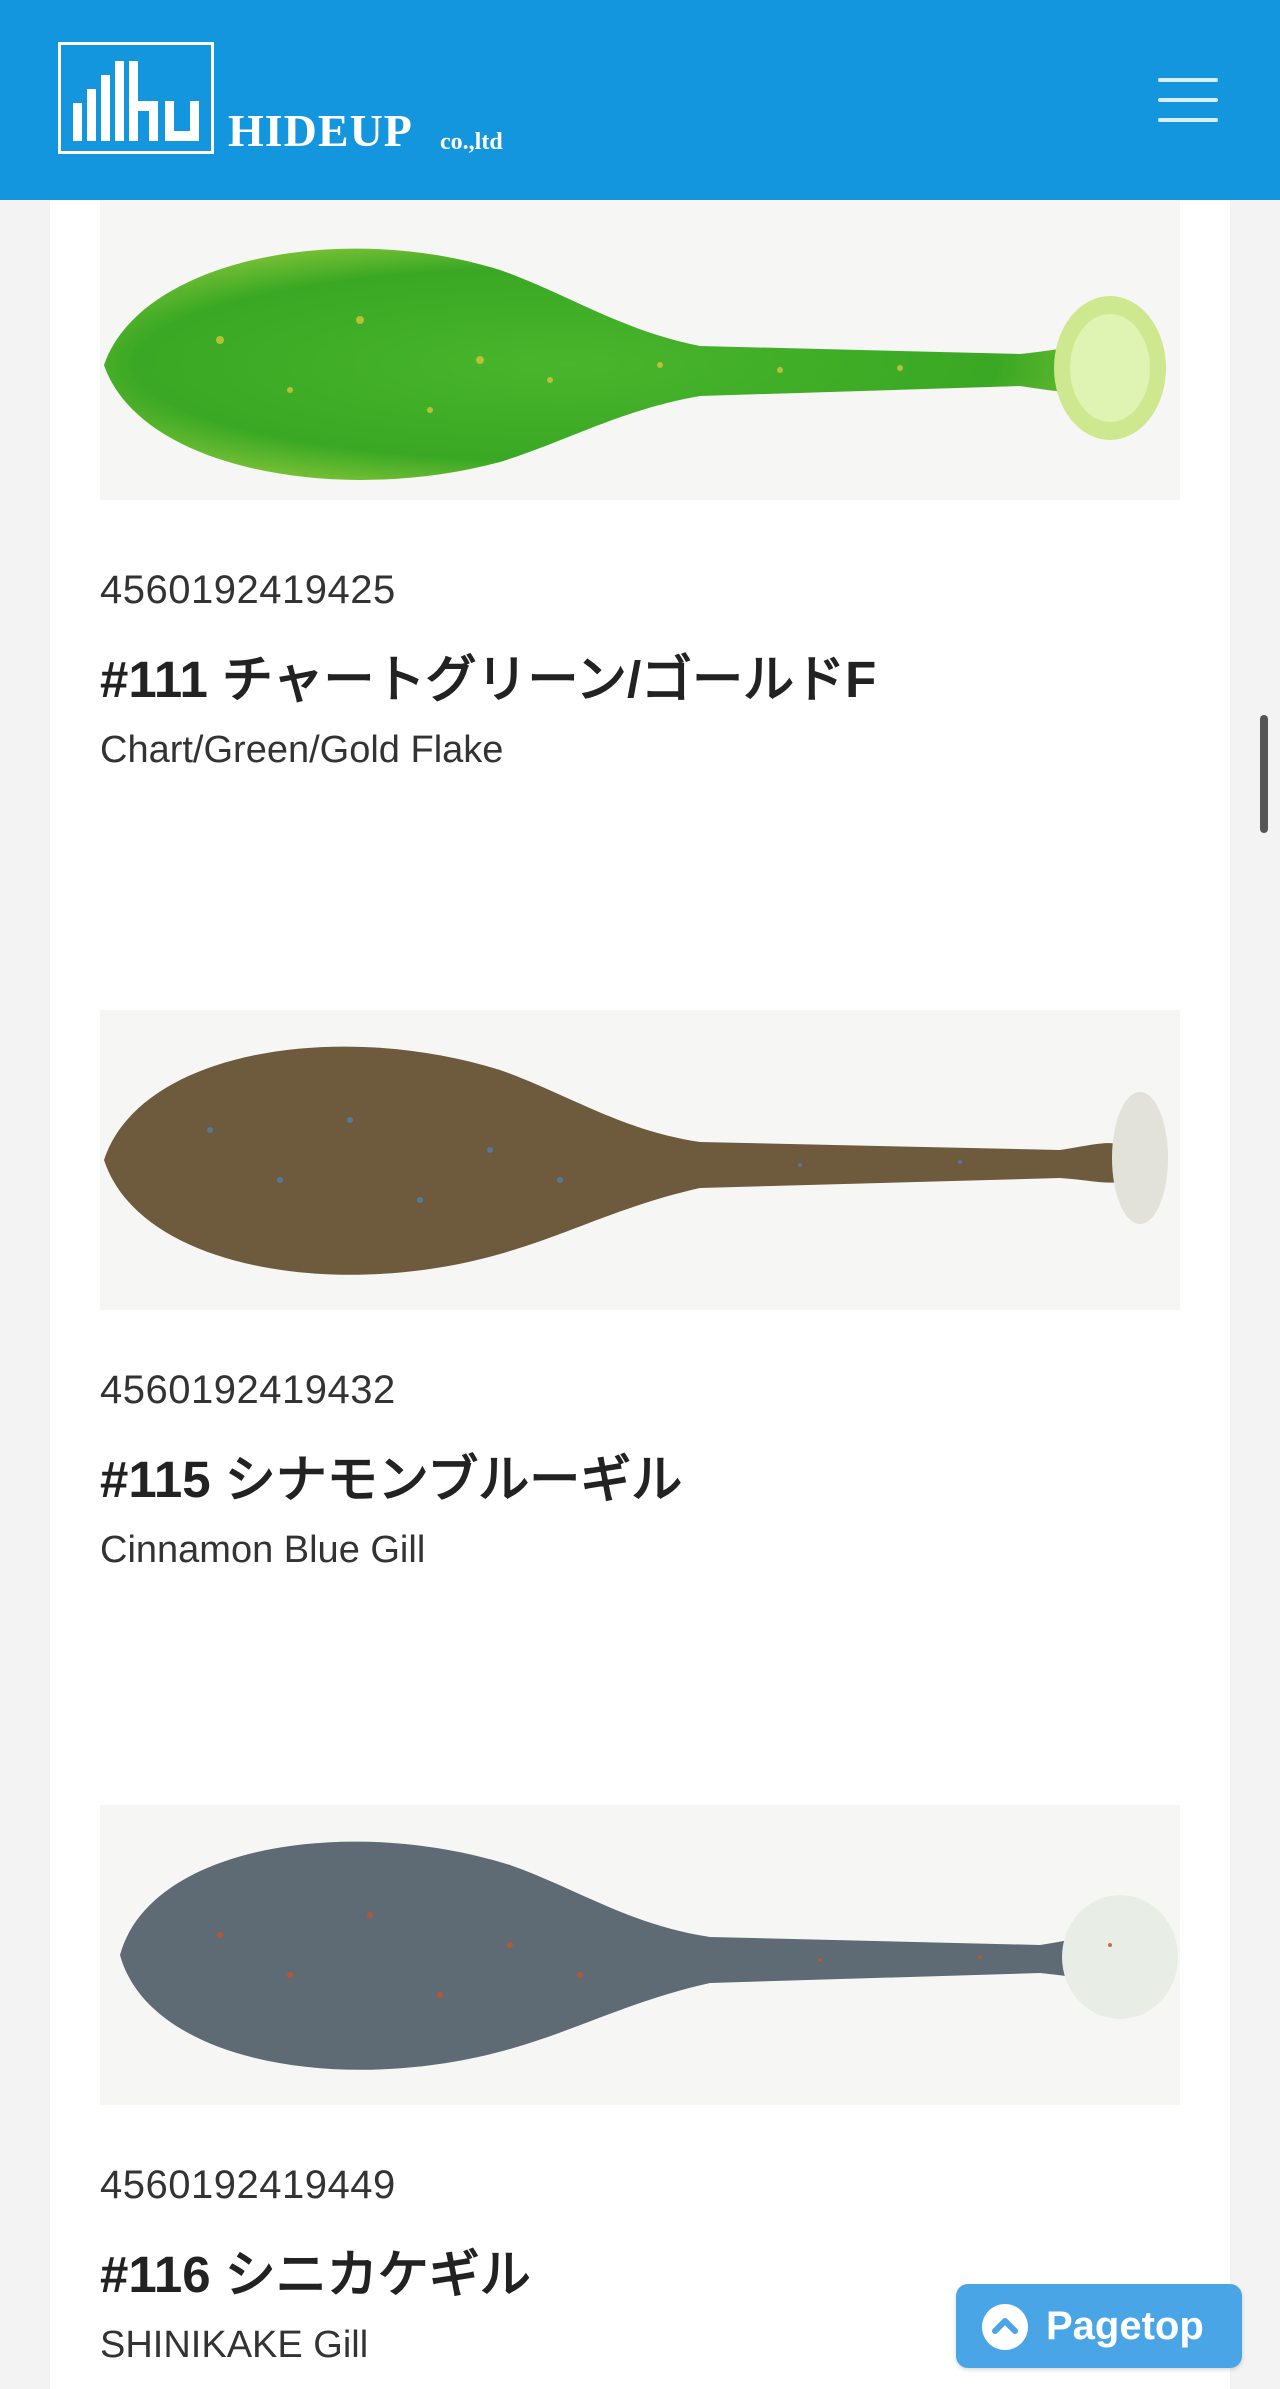 The width and height of the screenshot is (1280, 2389). I want to click on brand-name: HIDEUP, so click(320, 130).